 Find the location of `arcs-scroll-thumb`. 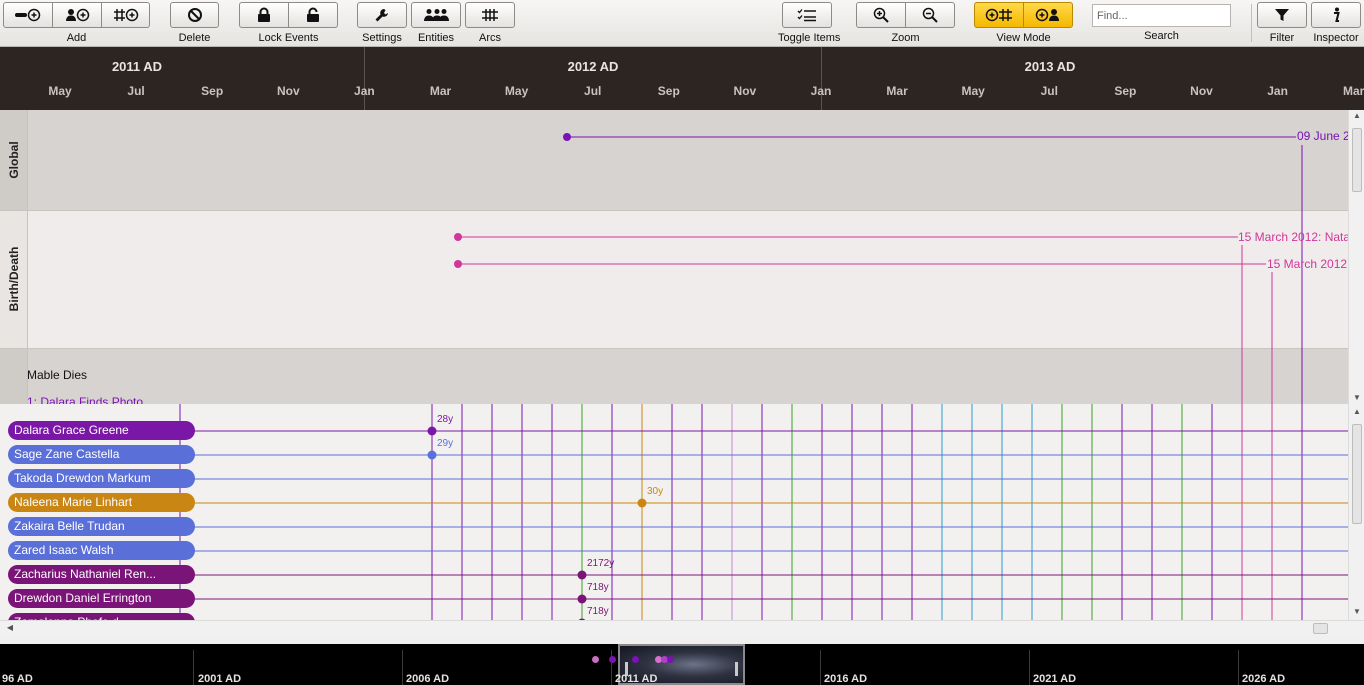

arcs-scroll-thumb is located at coordinates (1357, 160).